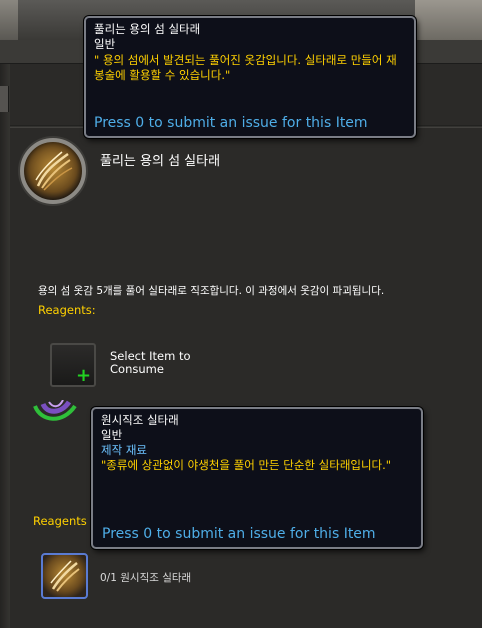 This screenshot has height=628, width=482. I want to click on unraveled-thread-icon, so click(53, 171).